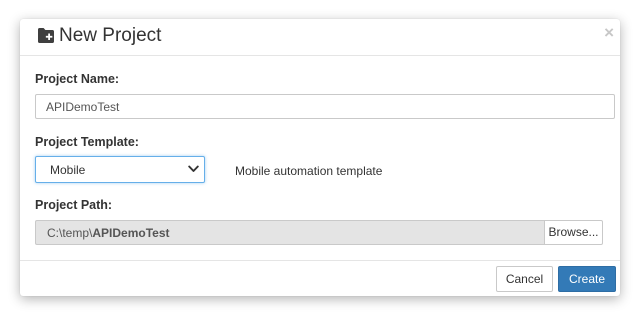 Image resolution: width=640 pixels, height=327 pixels. Describe the element at coordinates (609, 32) in the screenshot. I see `close-icon: ×` at that location.